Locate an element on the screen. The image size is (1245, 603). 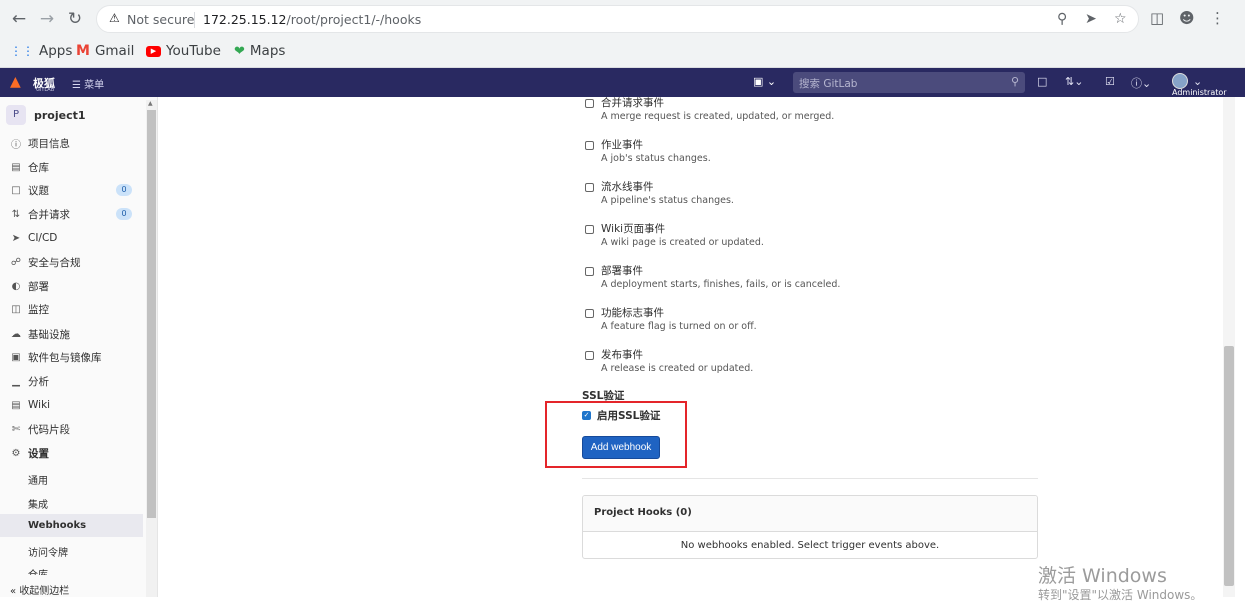
project-name: project1 is located at coordinates (60, 115).